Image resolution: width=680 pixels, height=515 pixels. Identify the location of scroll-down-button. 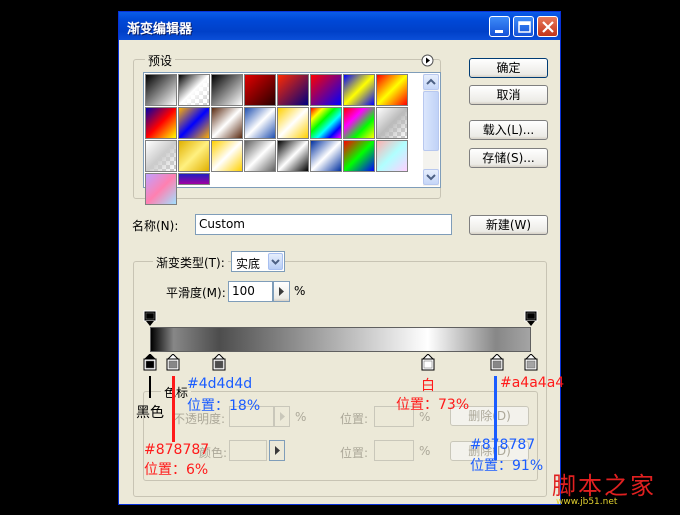
(431, 177).